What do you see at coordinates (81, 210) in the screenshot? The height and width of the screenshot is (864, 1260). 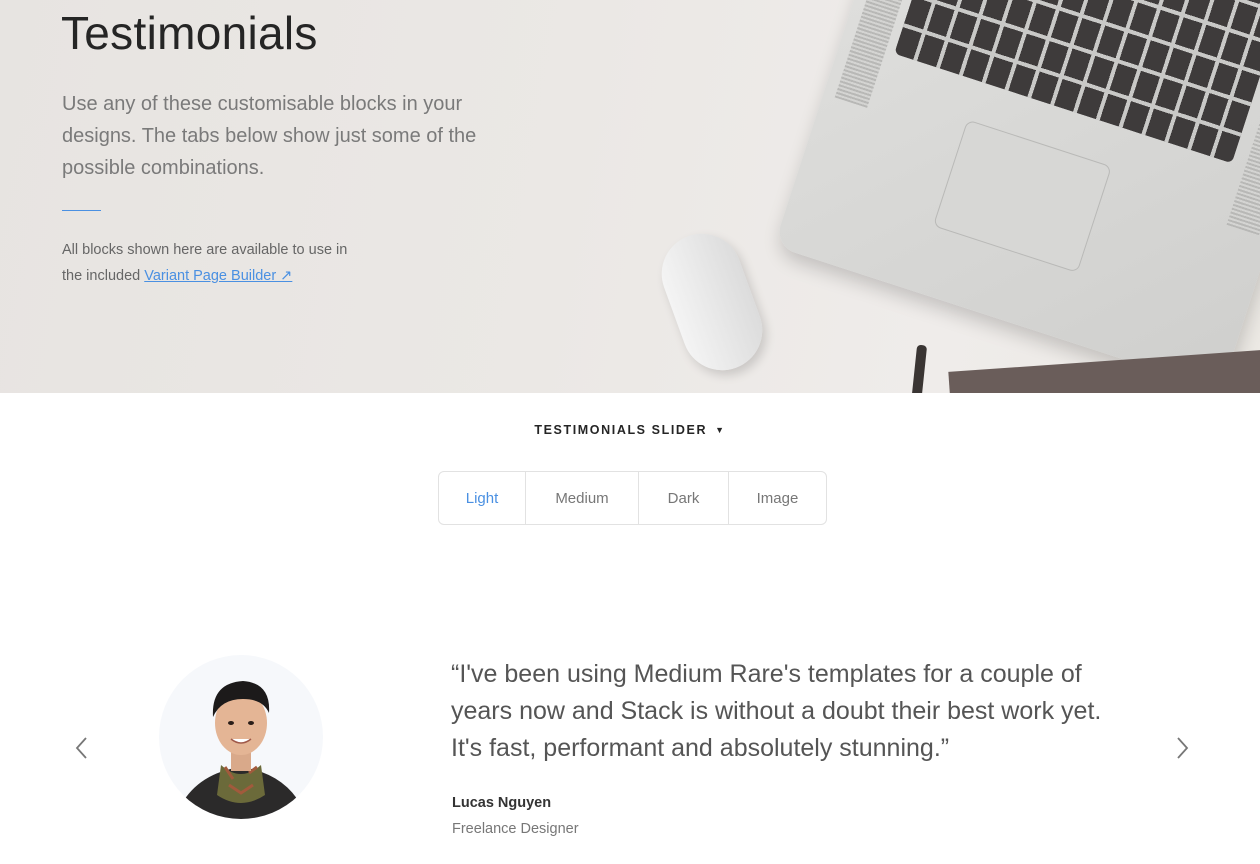 I see `hero-divider` at bounding box center [81, 210].